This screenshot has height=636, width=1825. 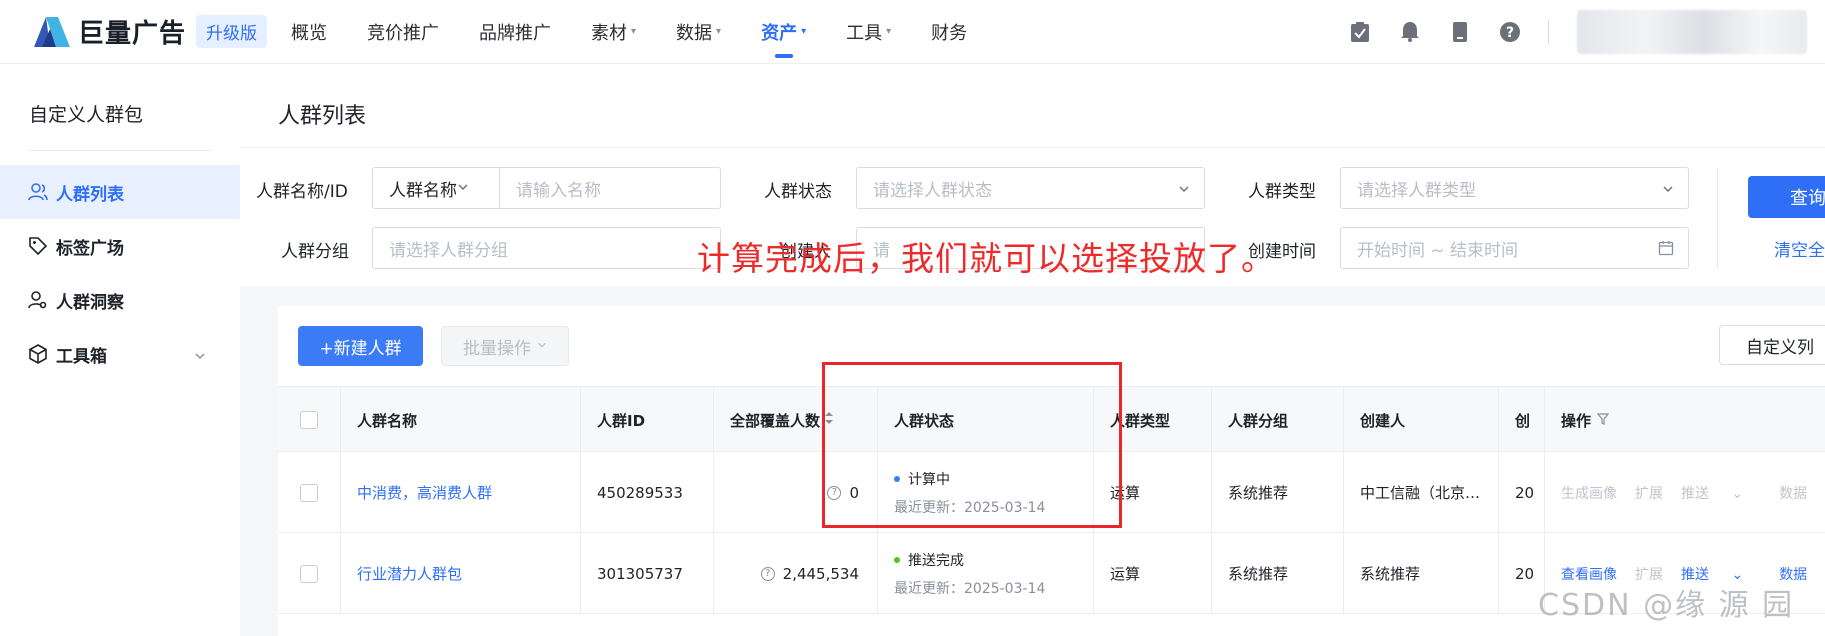 What do you see at coordinates (609, 33) in the screenshot?
I see `nav-label: 素材` at bounding box center [609, 33].